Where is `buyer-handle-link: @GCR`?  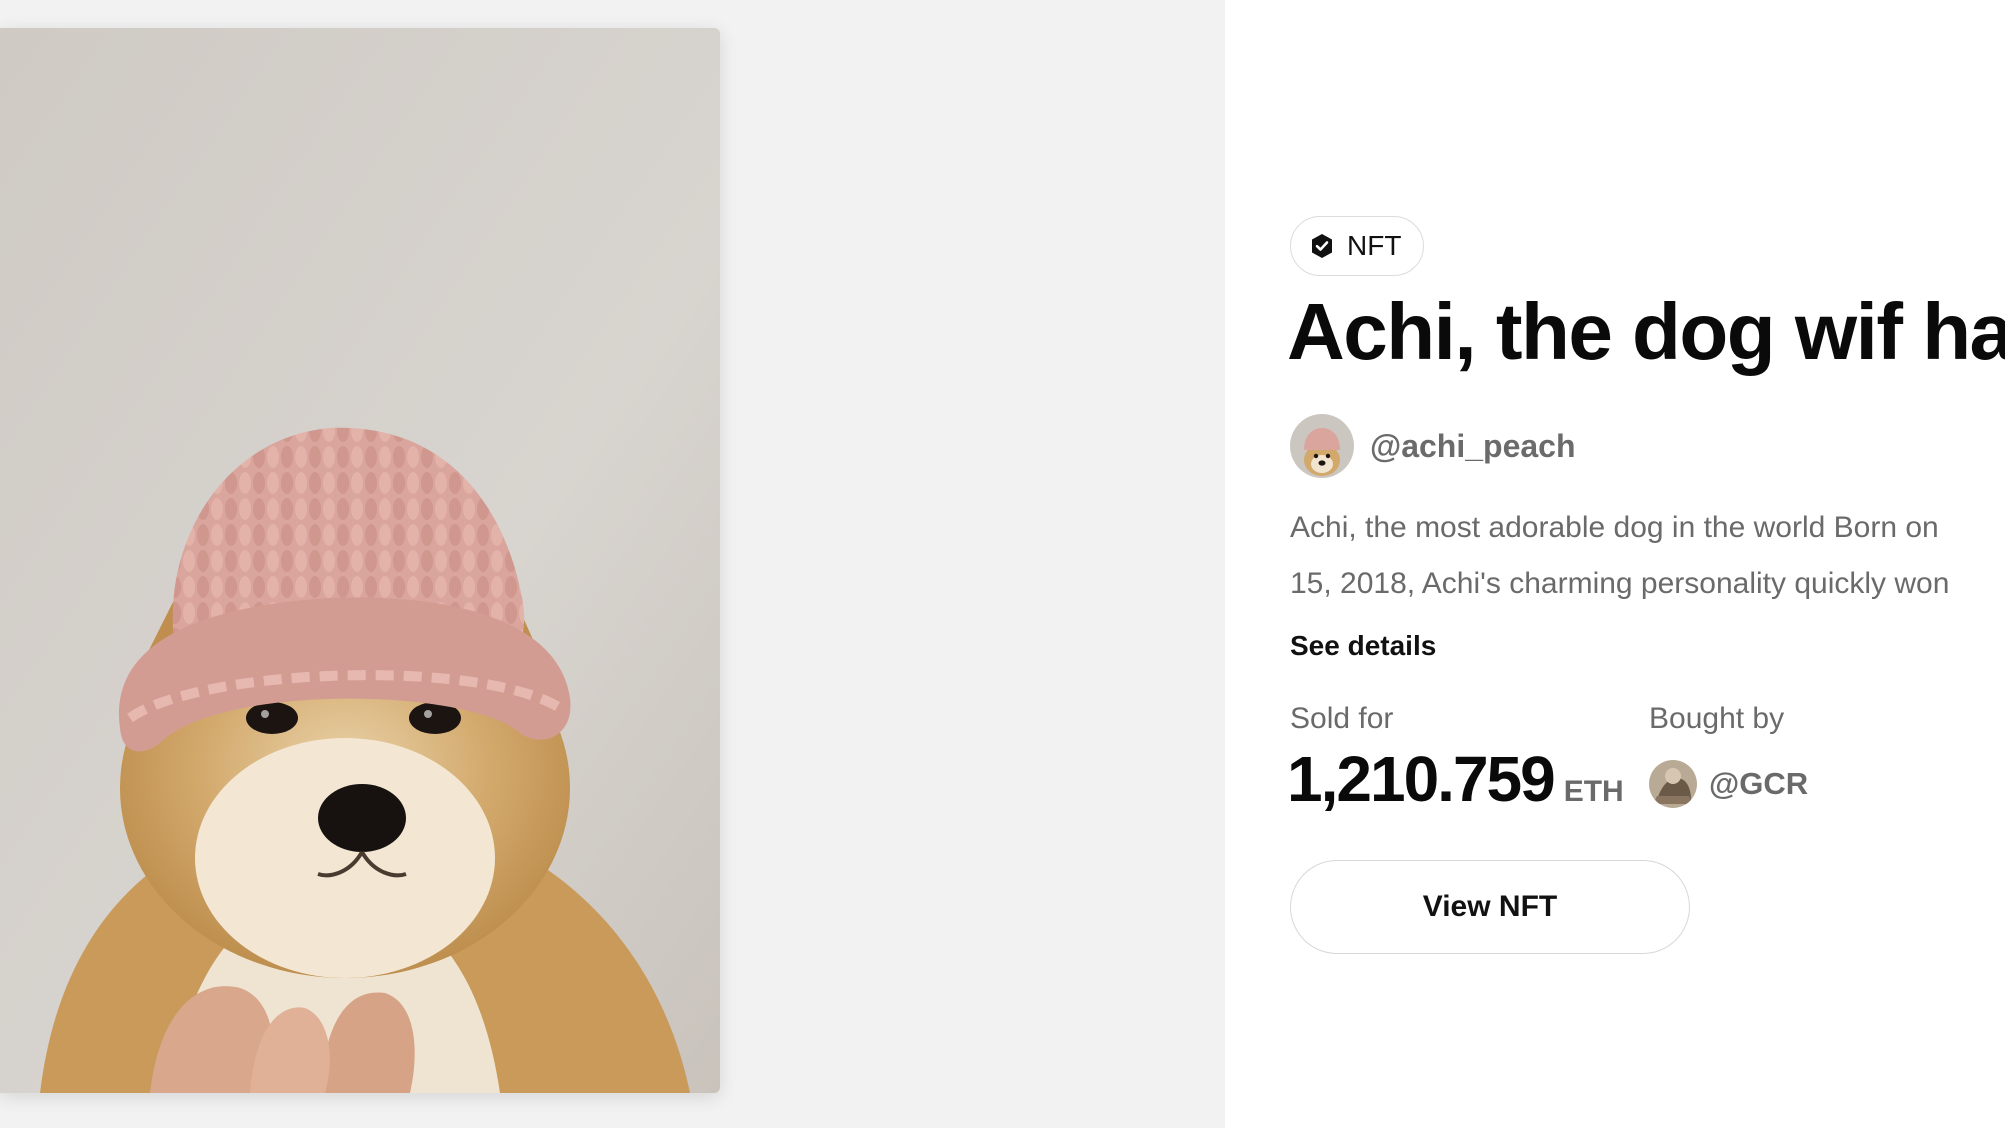
buyer-handle-link: @GCR is located at coordinates (1758, 784).